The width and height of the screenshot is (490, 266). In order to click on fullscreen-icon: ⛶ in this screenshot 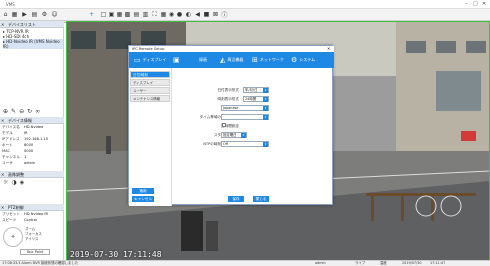, I will do `click(154, 14)`.